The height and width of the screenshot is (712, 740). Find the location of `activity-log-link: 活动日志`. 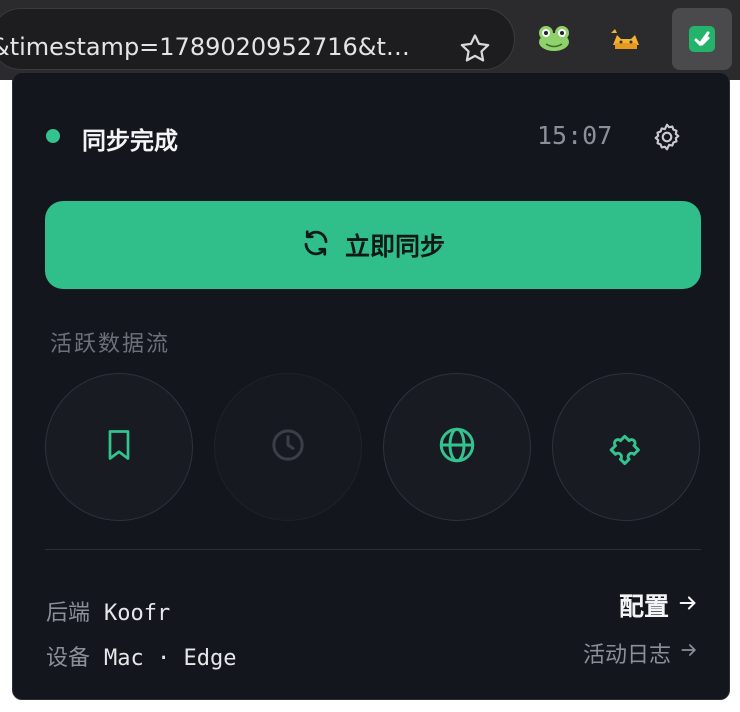

activity-log-link: 活动日志 is located at coordinates (641, 653).